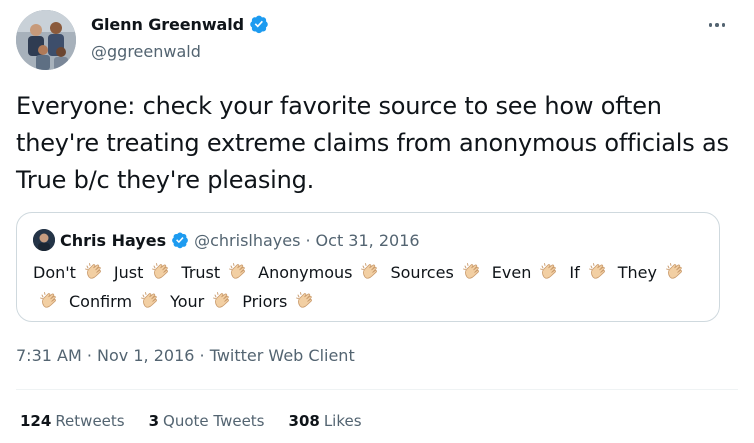 The width and height of the screenshot is (754, 443). What do you see at coordinates (305, 272) in the screenshot?
I see `quoted-word: Anonymous` at bounding box center [305, 272].